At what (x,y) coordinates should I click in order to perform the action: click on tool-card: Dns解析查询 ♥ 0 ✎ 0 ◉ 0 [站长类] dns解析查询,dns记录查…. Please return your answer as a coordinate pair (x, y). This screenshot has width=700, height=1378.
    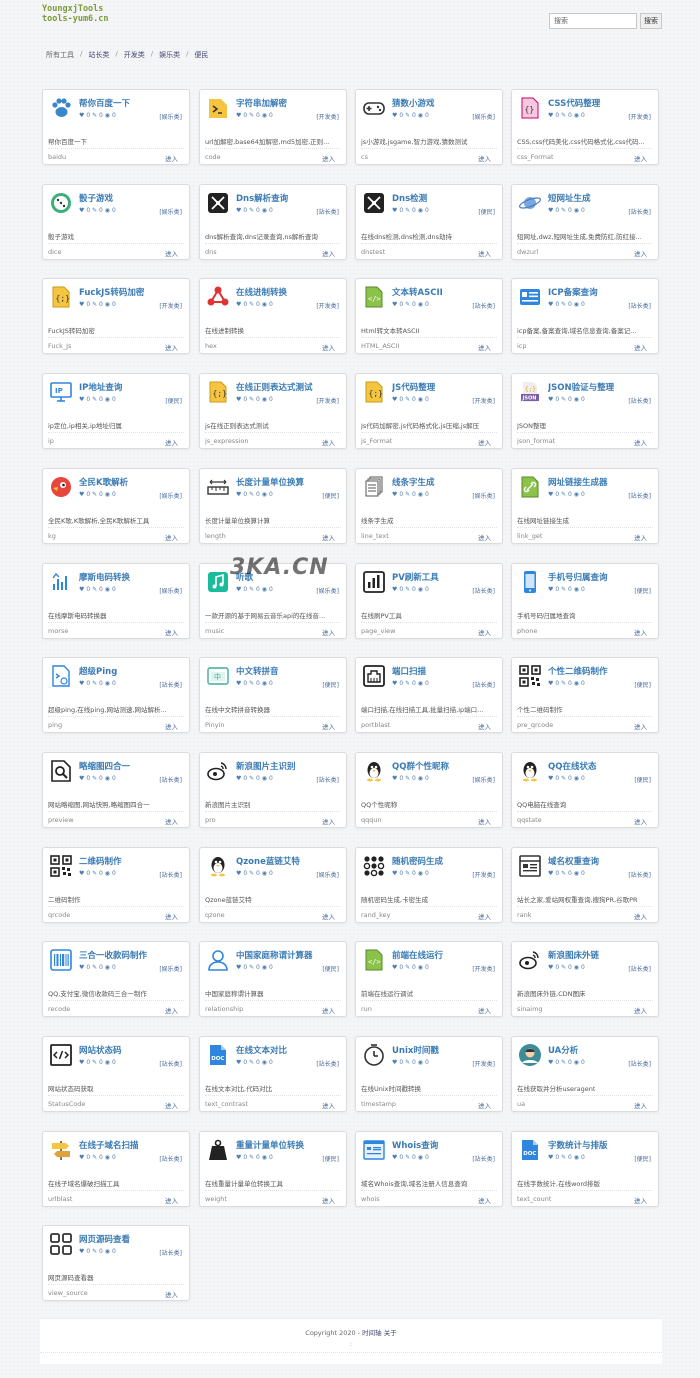
    Looking at the image, I should click on (273, 222).